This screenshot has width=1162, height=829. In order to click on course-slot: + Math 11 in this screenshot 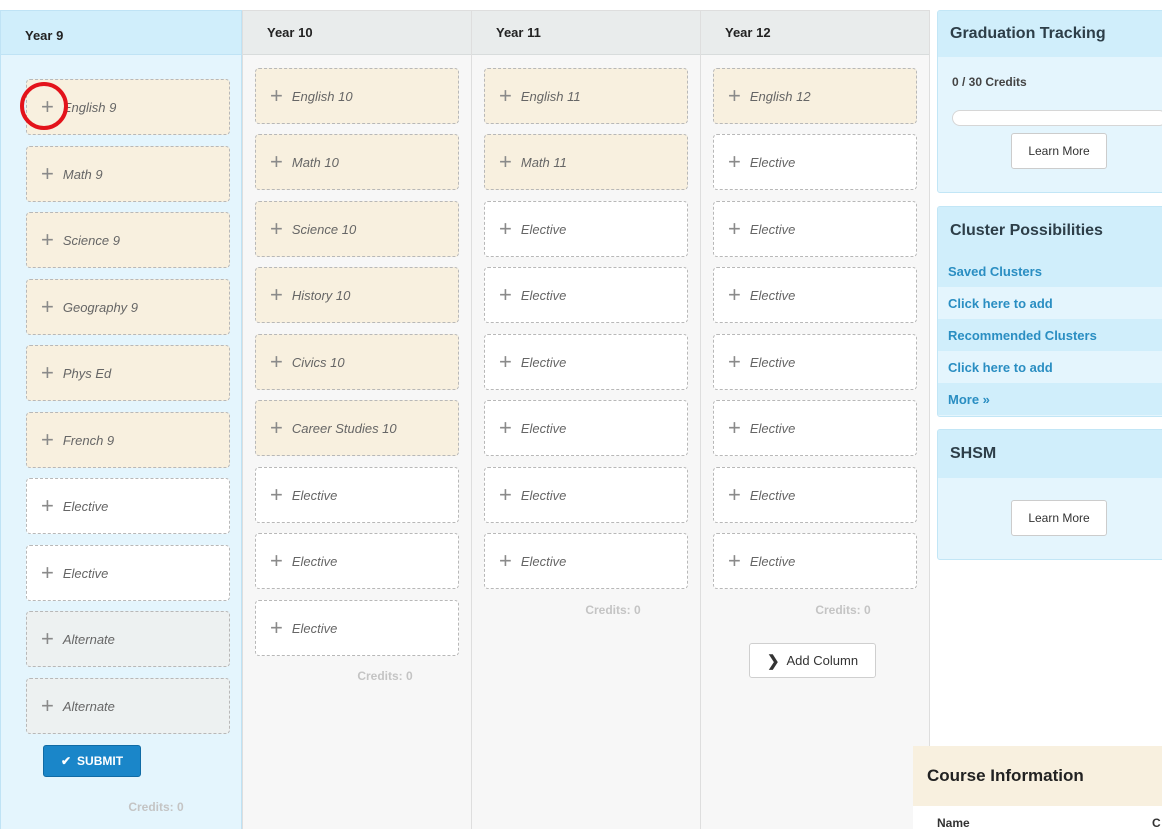, I will do `click(586, 162)`.